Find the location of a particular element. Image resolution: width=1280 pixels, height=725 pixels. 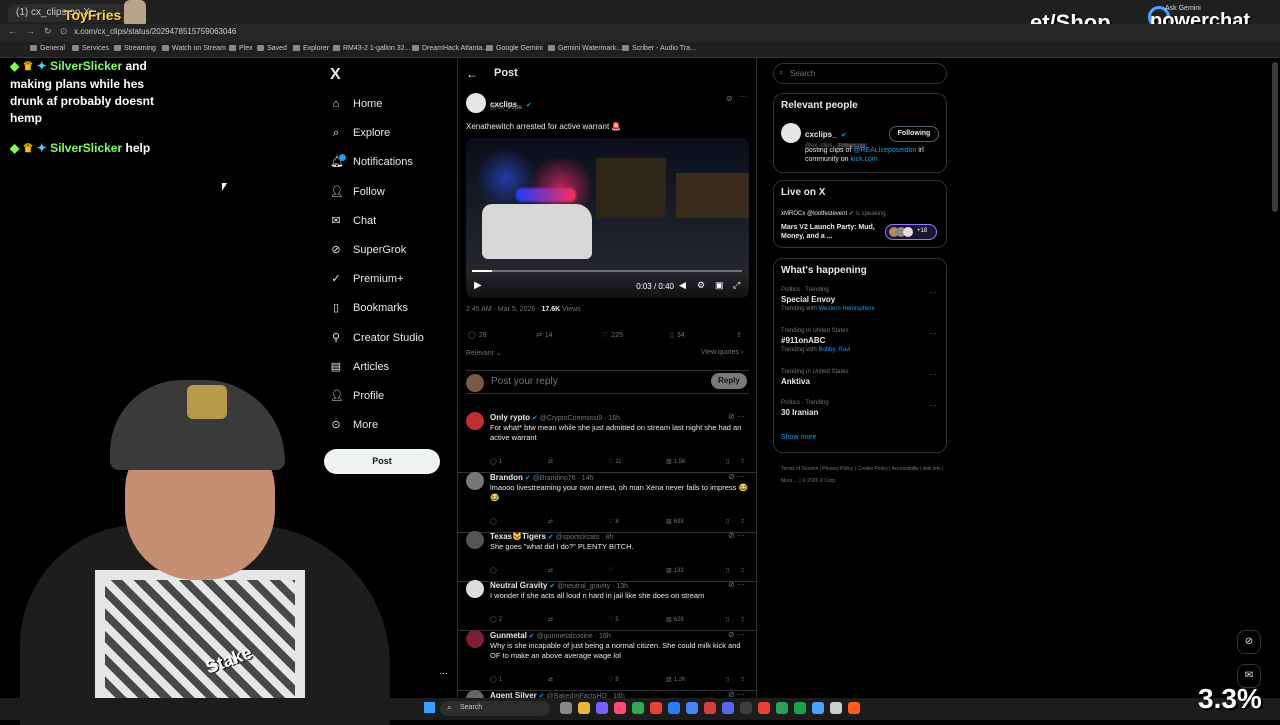

pip-icon: ▣ is located at coordinates (719, 285).